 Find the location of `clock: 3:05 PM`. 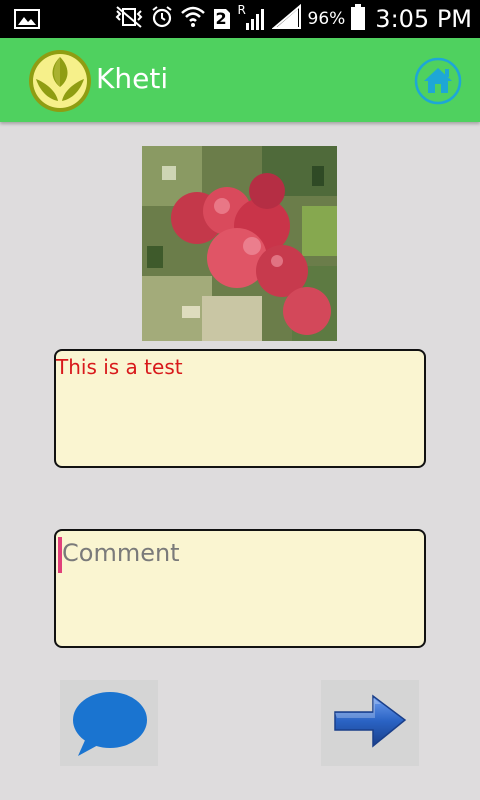

clock: 3:05 PM is located at coordinates (423, 19).